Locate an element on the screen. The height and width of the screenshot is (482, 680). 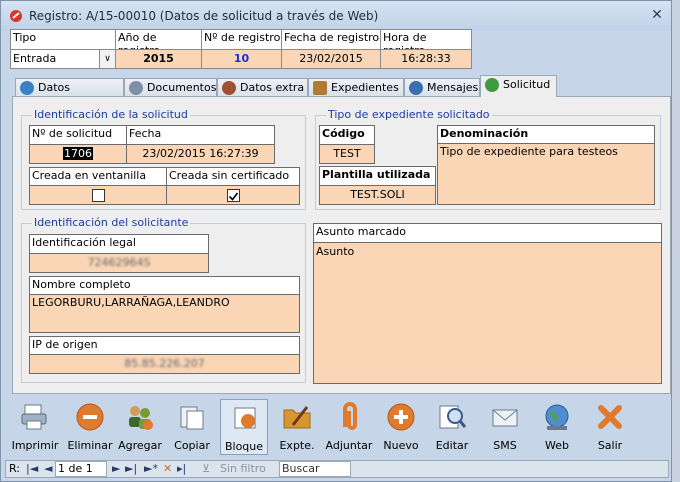
web-button: Web is located at coordinates (557, 427).